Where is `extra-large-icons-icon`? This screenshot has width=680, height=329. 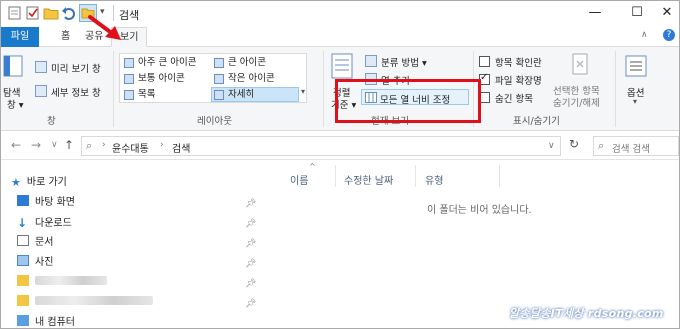 extra-large-icons-icon is located at coordinates (129, 63).